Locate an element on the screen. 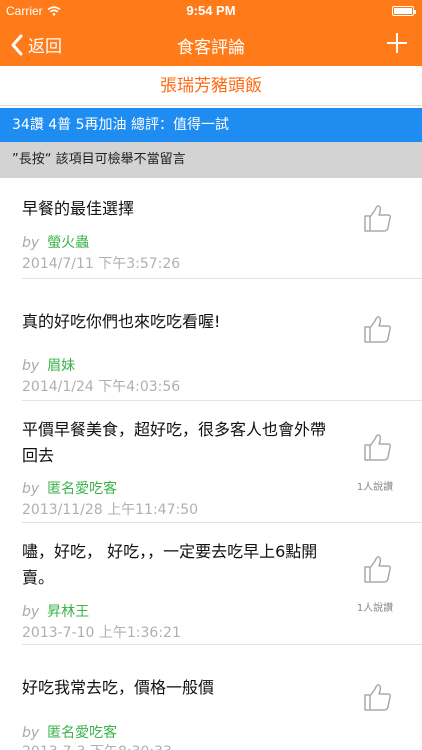 The width and height of the screenshot is (422, 750). review-author: by 螢火蟲 is located at coordinates (55, 242).